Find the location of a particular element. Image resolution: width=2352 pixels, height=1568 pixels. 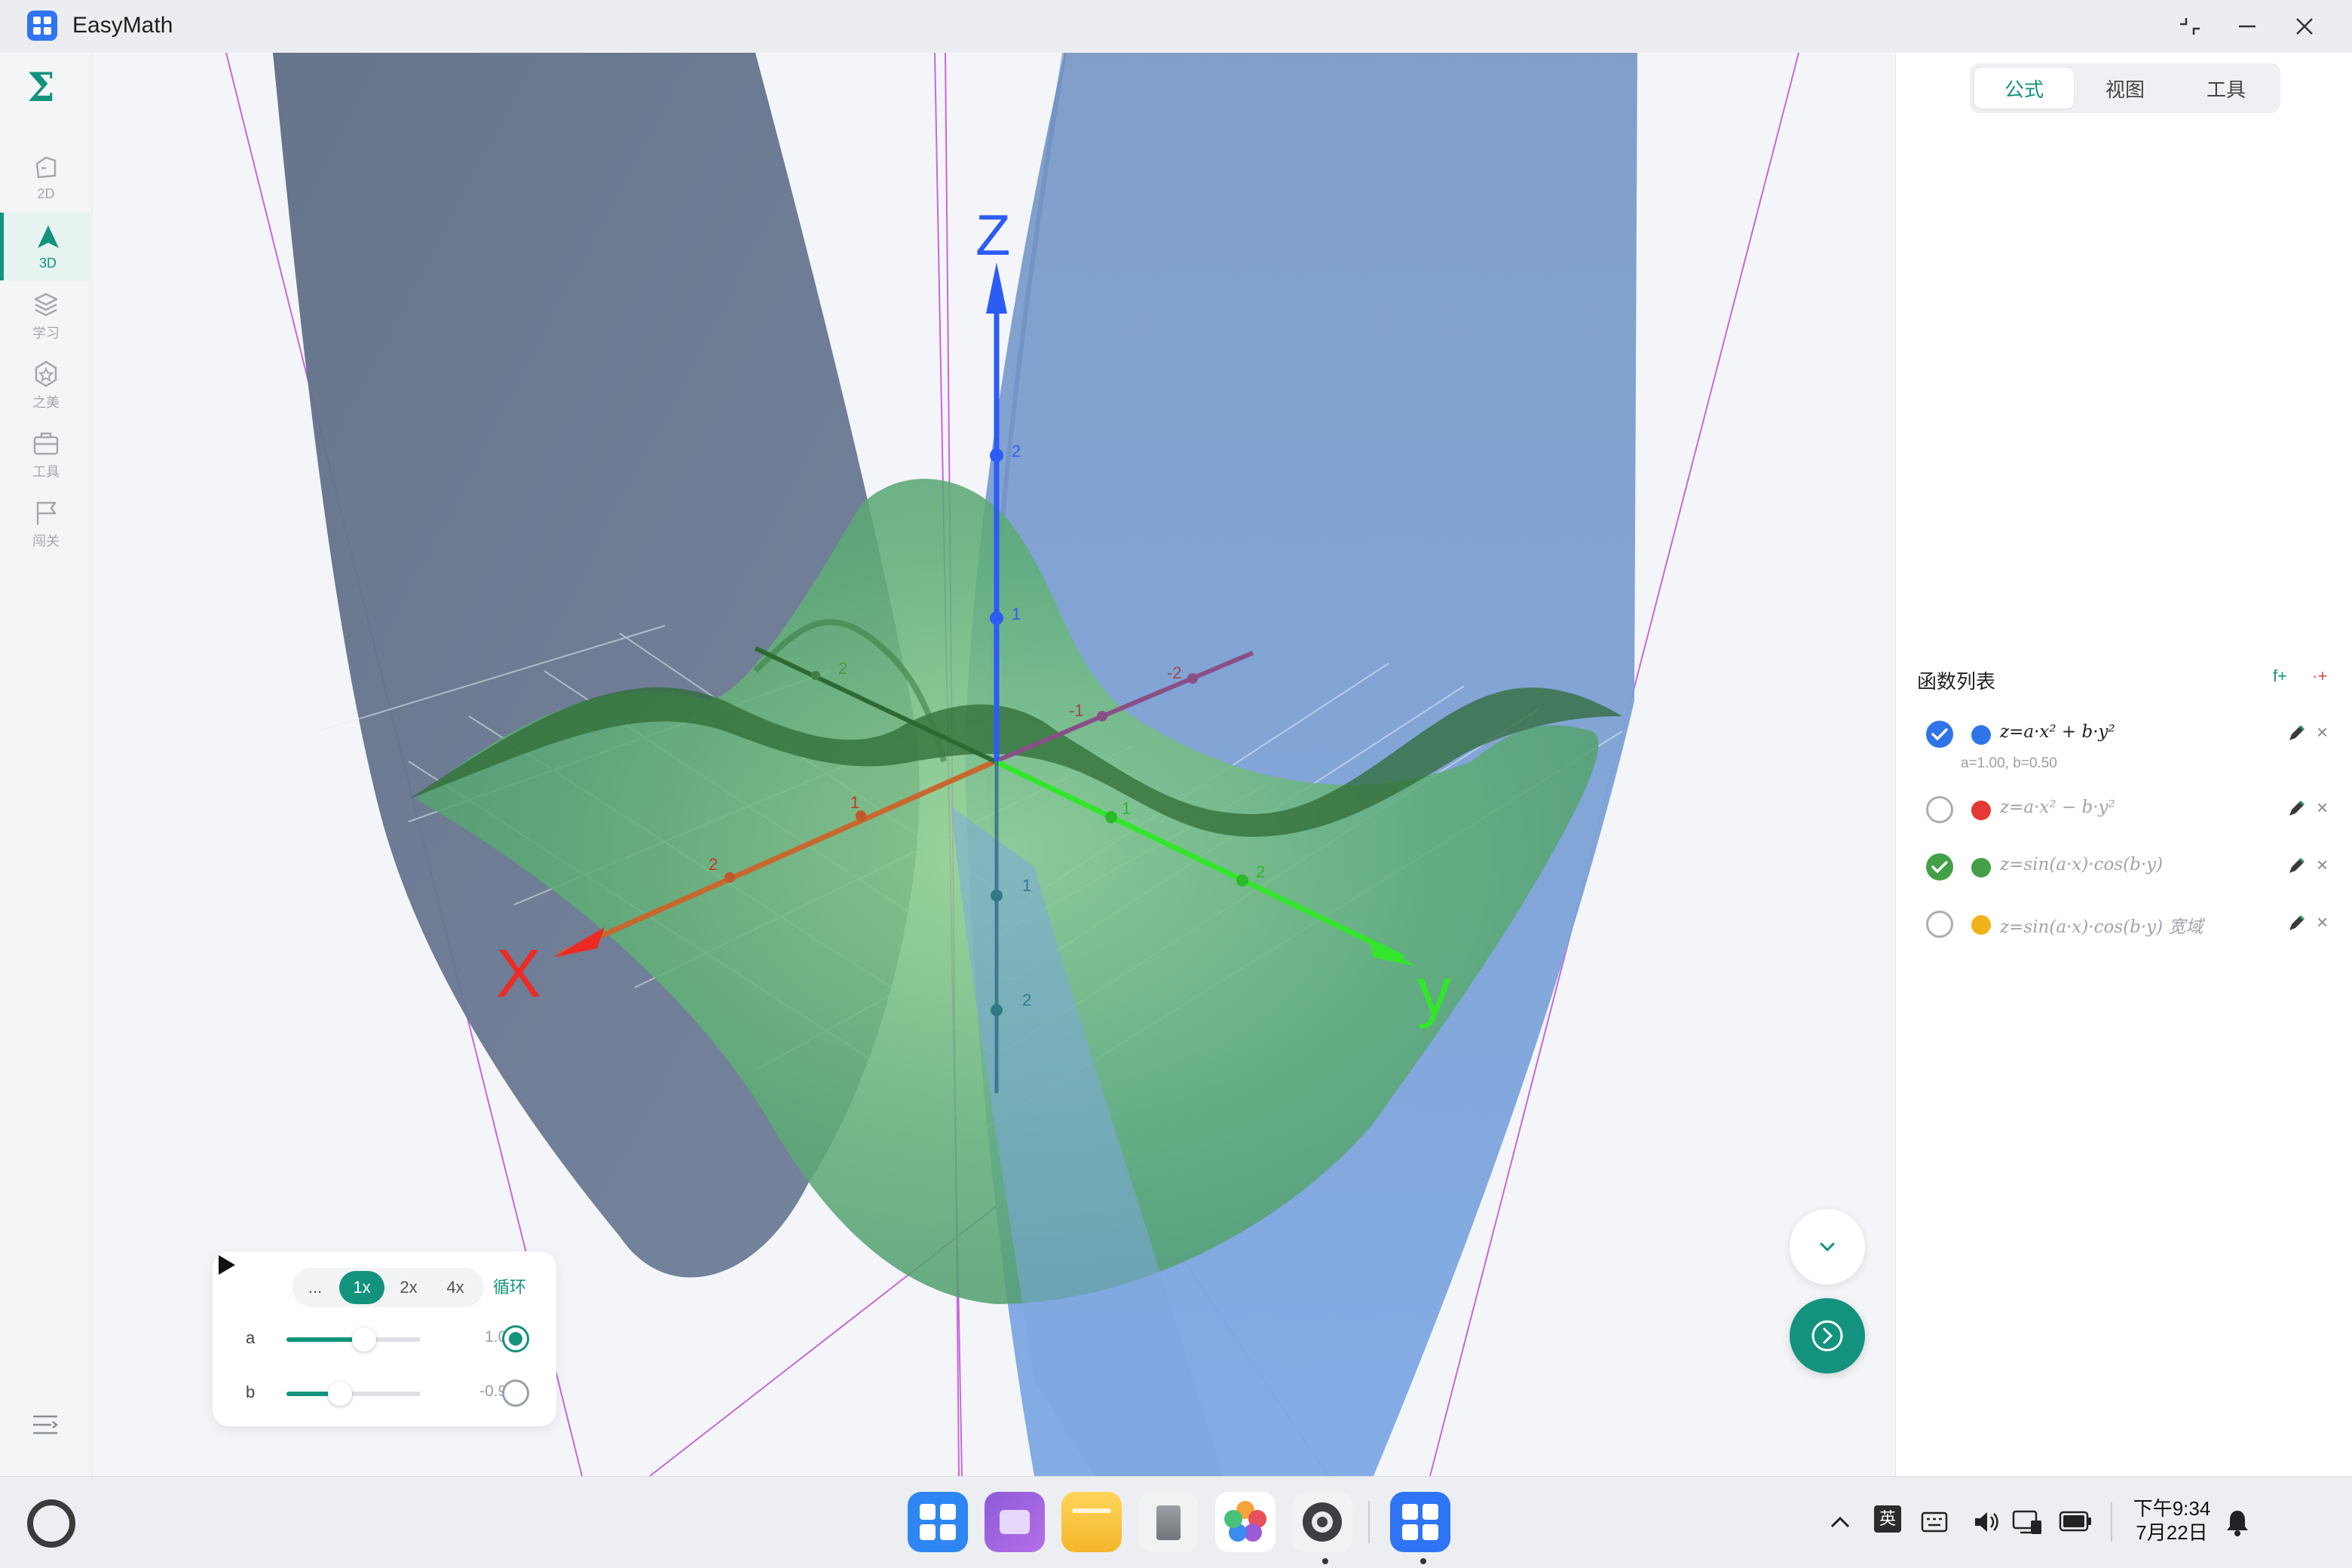

param-b-radio is located at coordinates (515, 1393).